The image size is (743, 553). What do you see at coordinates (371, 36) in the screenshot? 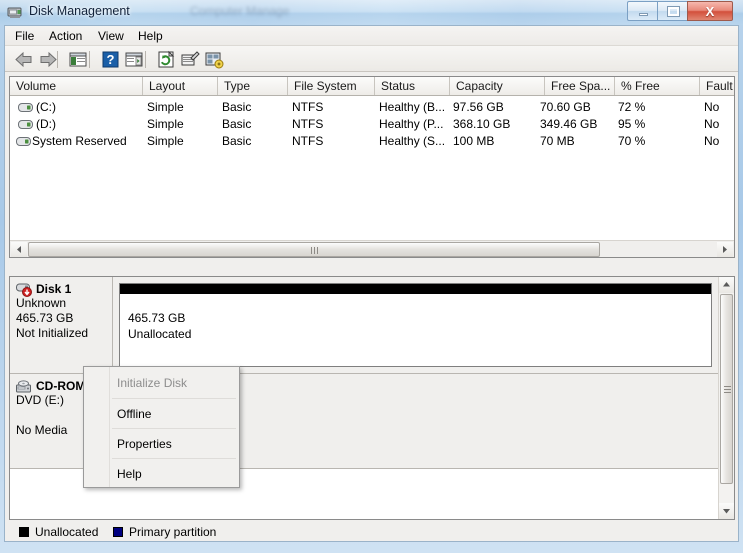
I see `menu-bar: File Action View Help` at bounding box center [371, 36].